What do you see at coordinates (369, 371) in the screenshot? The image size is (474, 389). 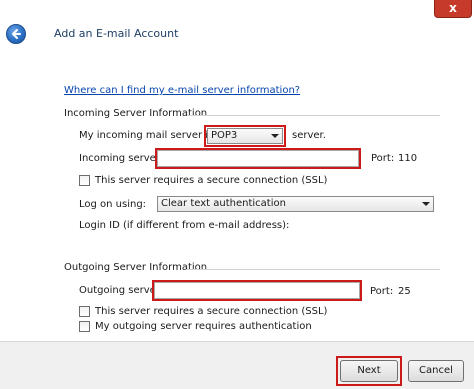 I see `next-button-highlight` at bounding box center [369, 371].